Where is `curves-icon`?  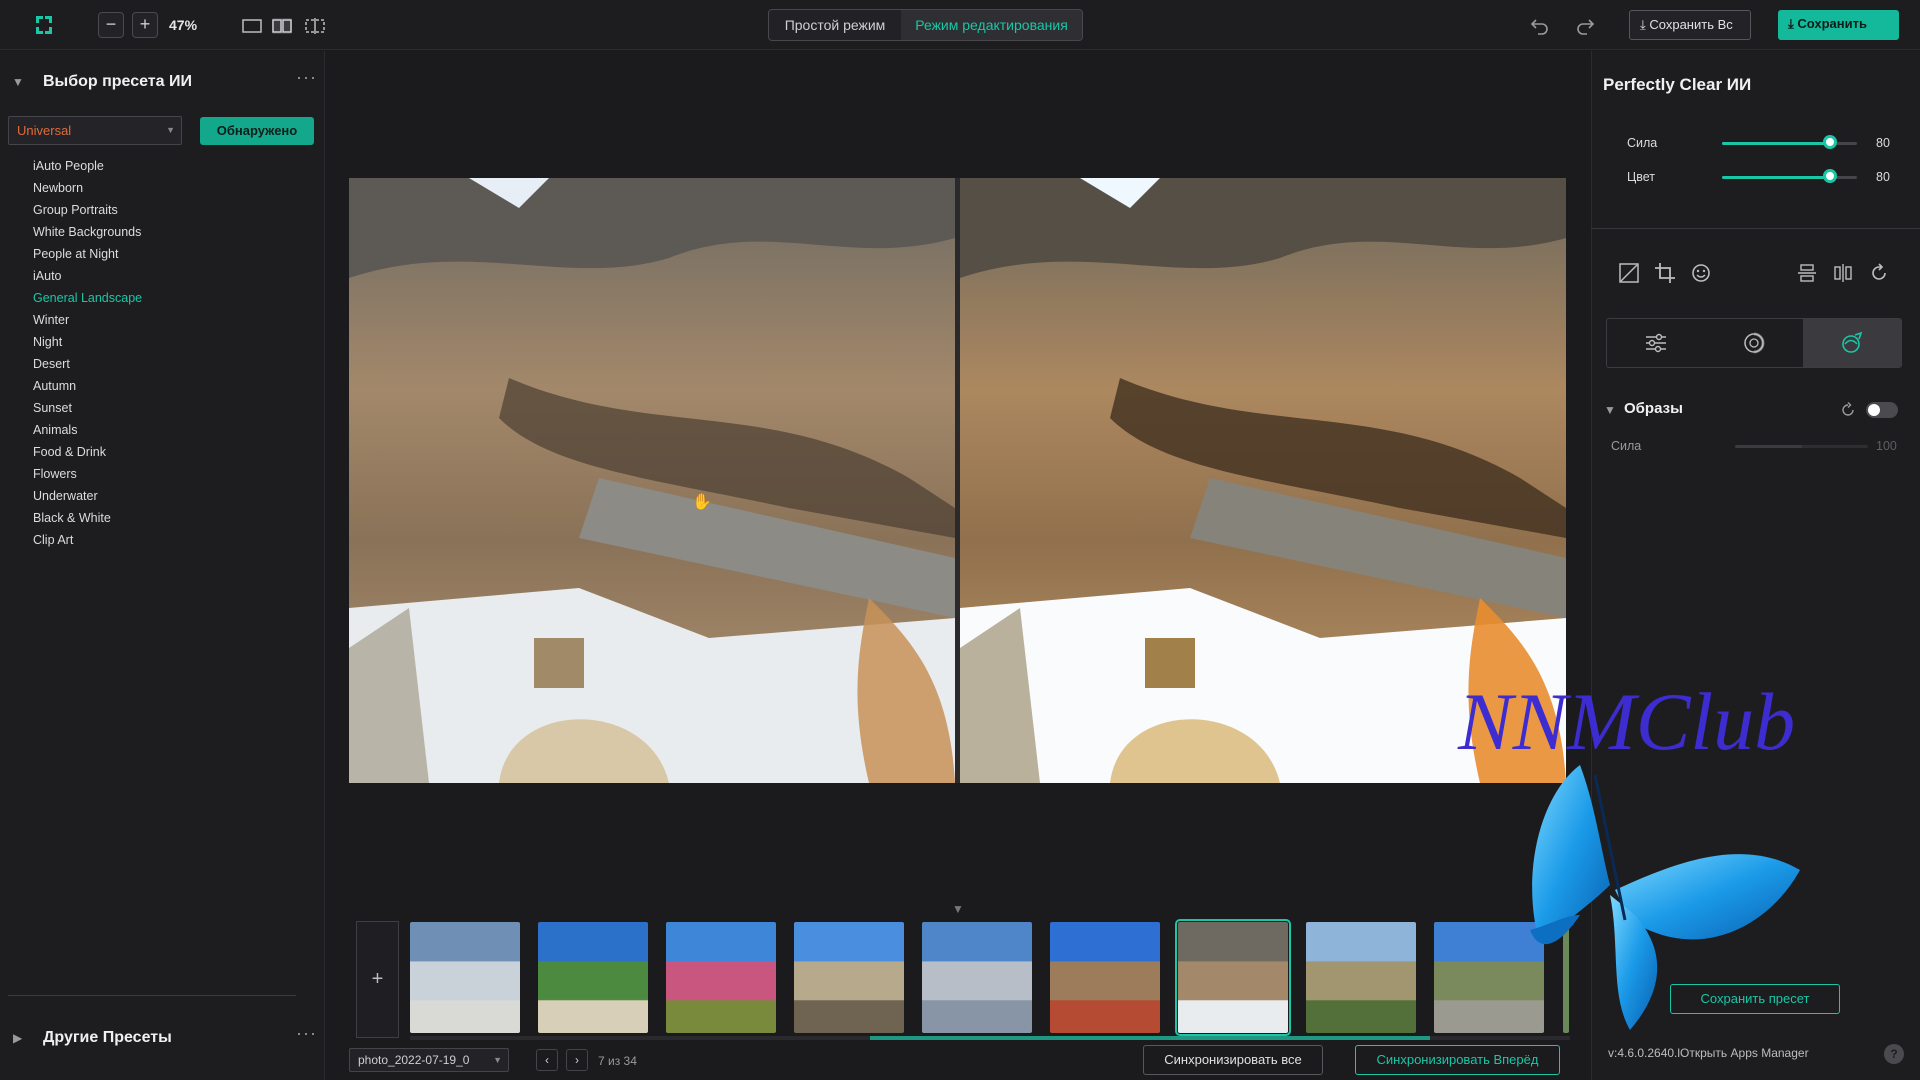
curves-icon is located at coordinates (1629, 273).